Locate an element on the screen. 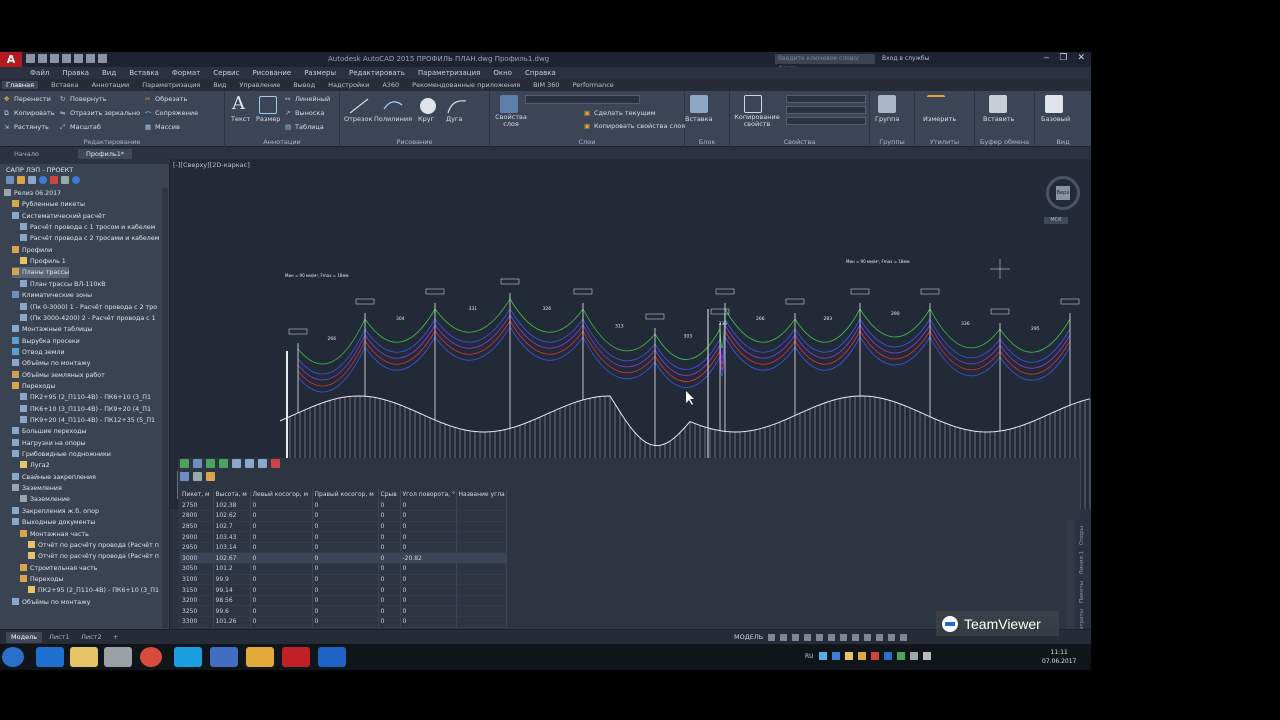  tray-update-icon is located at coordinates (861, 656).